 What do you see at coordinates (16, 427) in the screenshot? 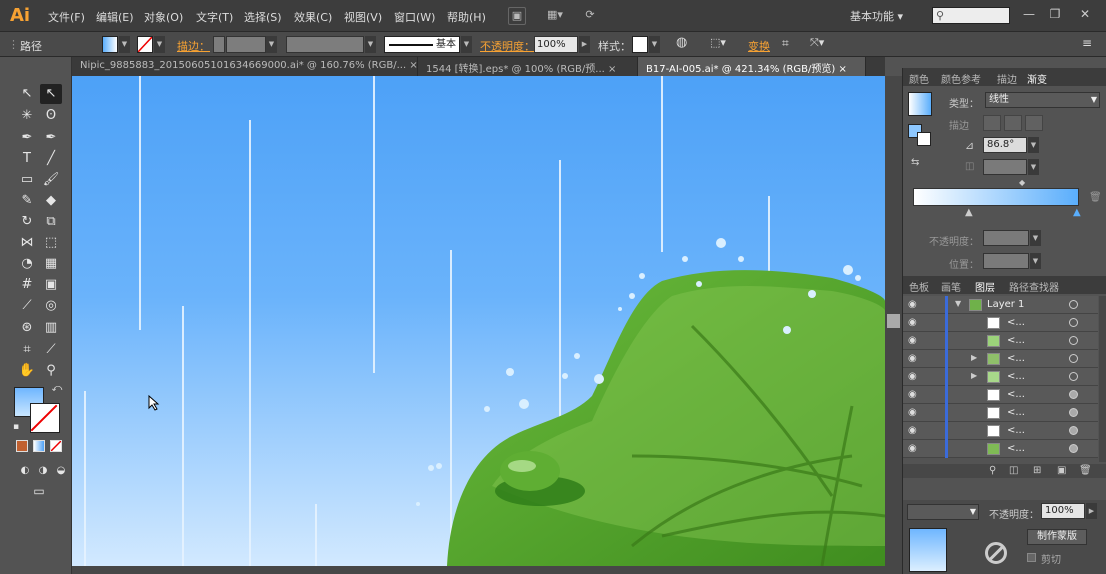
I see `default-colors-icon: ▪` at bounding box center [16, 427].